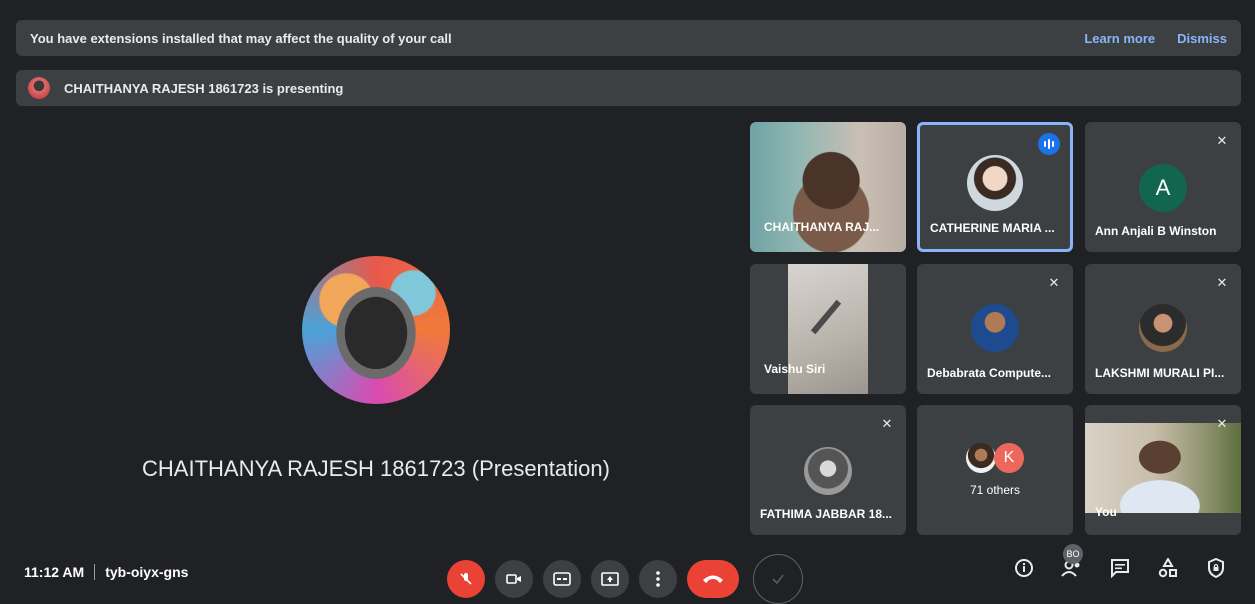 This screenshot has width=1255, height=604. Describe the element at coordinates (628, 88) in the screenshot. I see `presenting-banner: CHAITHANYA RAJESH 1861723 is presenting` at that location.